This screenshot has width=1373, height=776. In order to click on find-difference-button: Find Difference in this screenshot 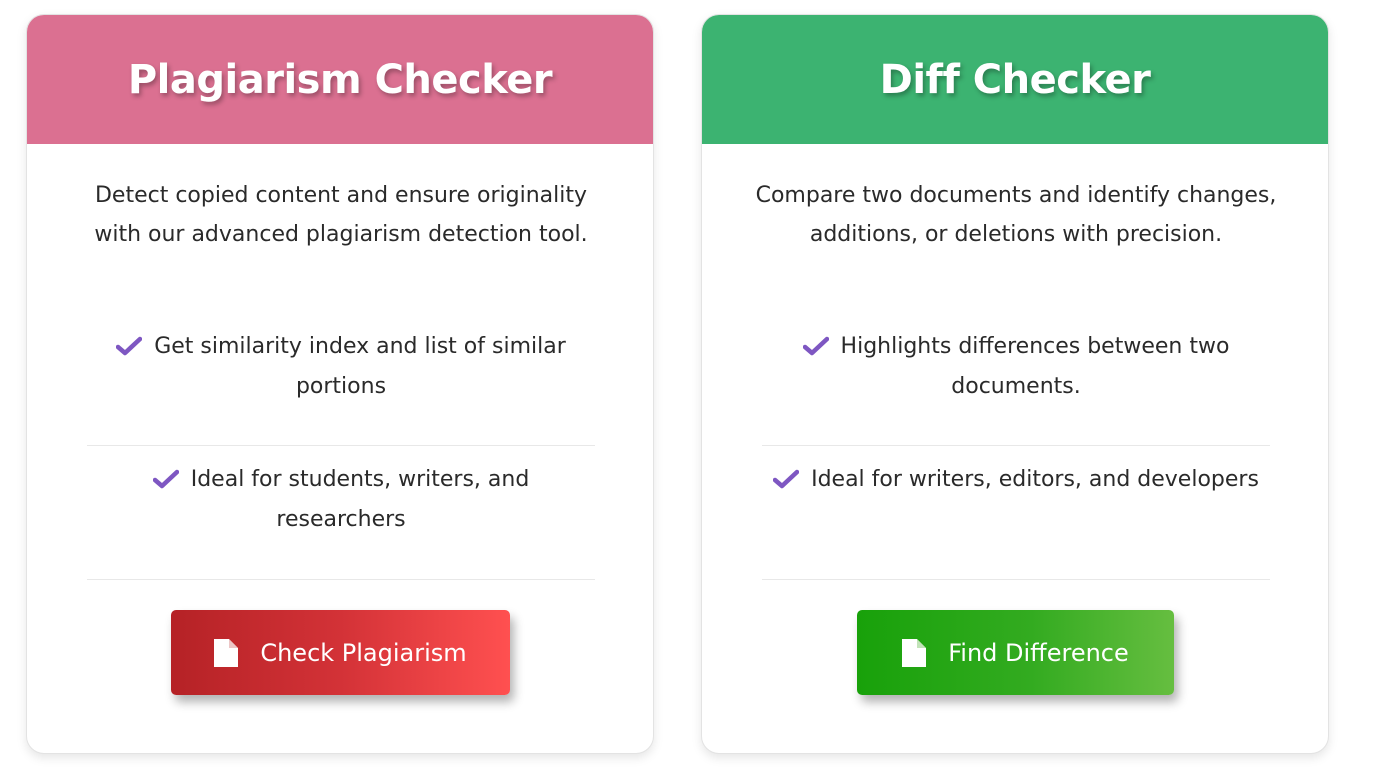, I will do `click(1015, 652)`.